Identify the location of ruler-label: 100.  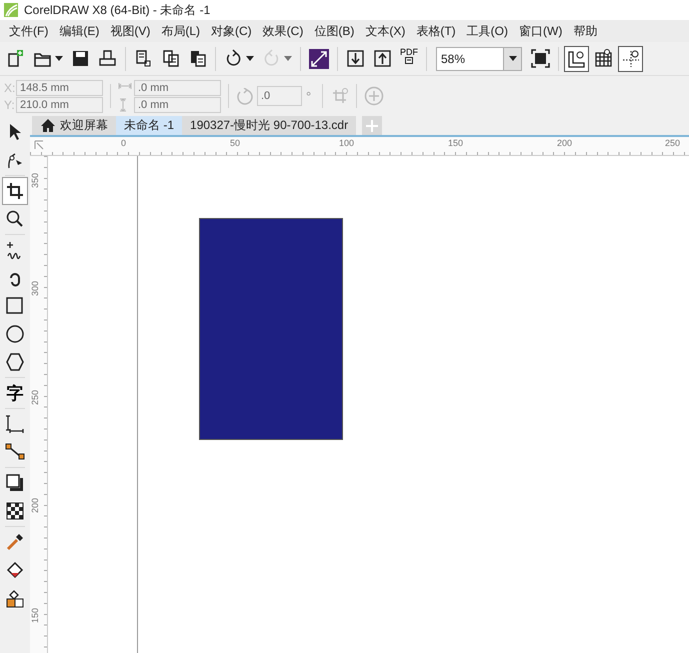
(346, 143).